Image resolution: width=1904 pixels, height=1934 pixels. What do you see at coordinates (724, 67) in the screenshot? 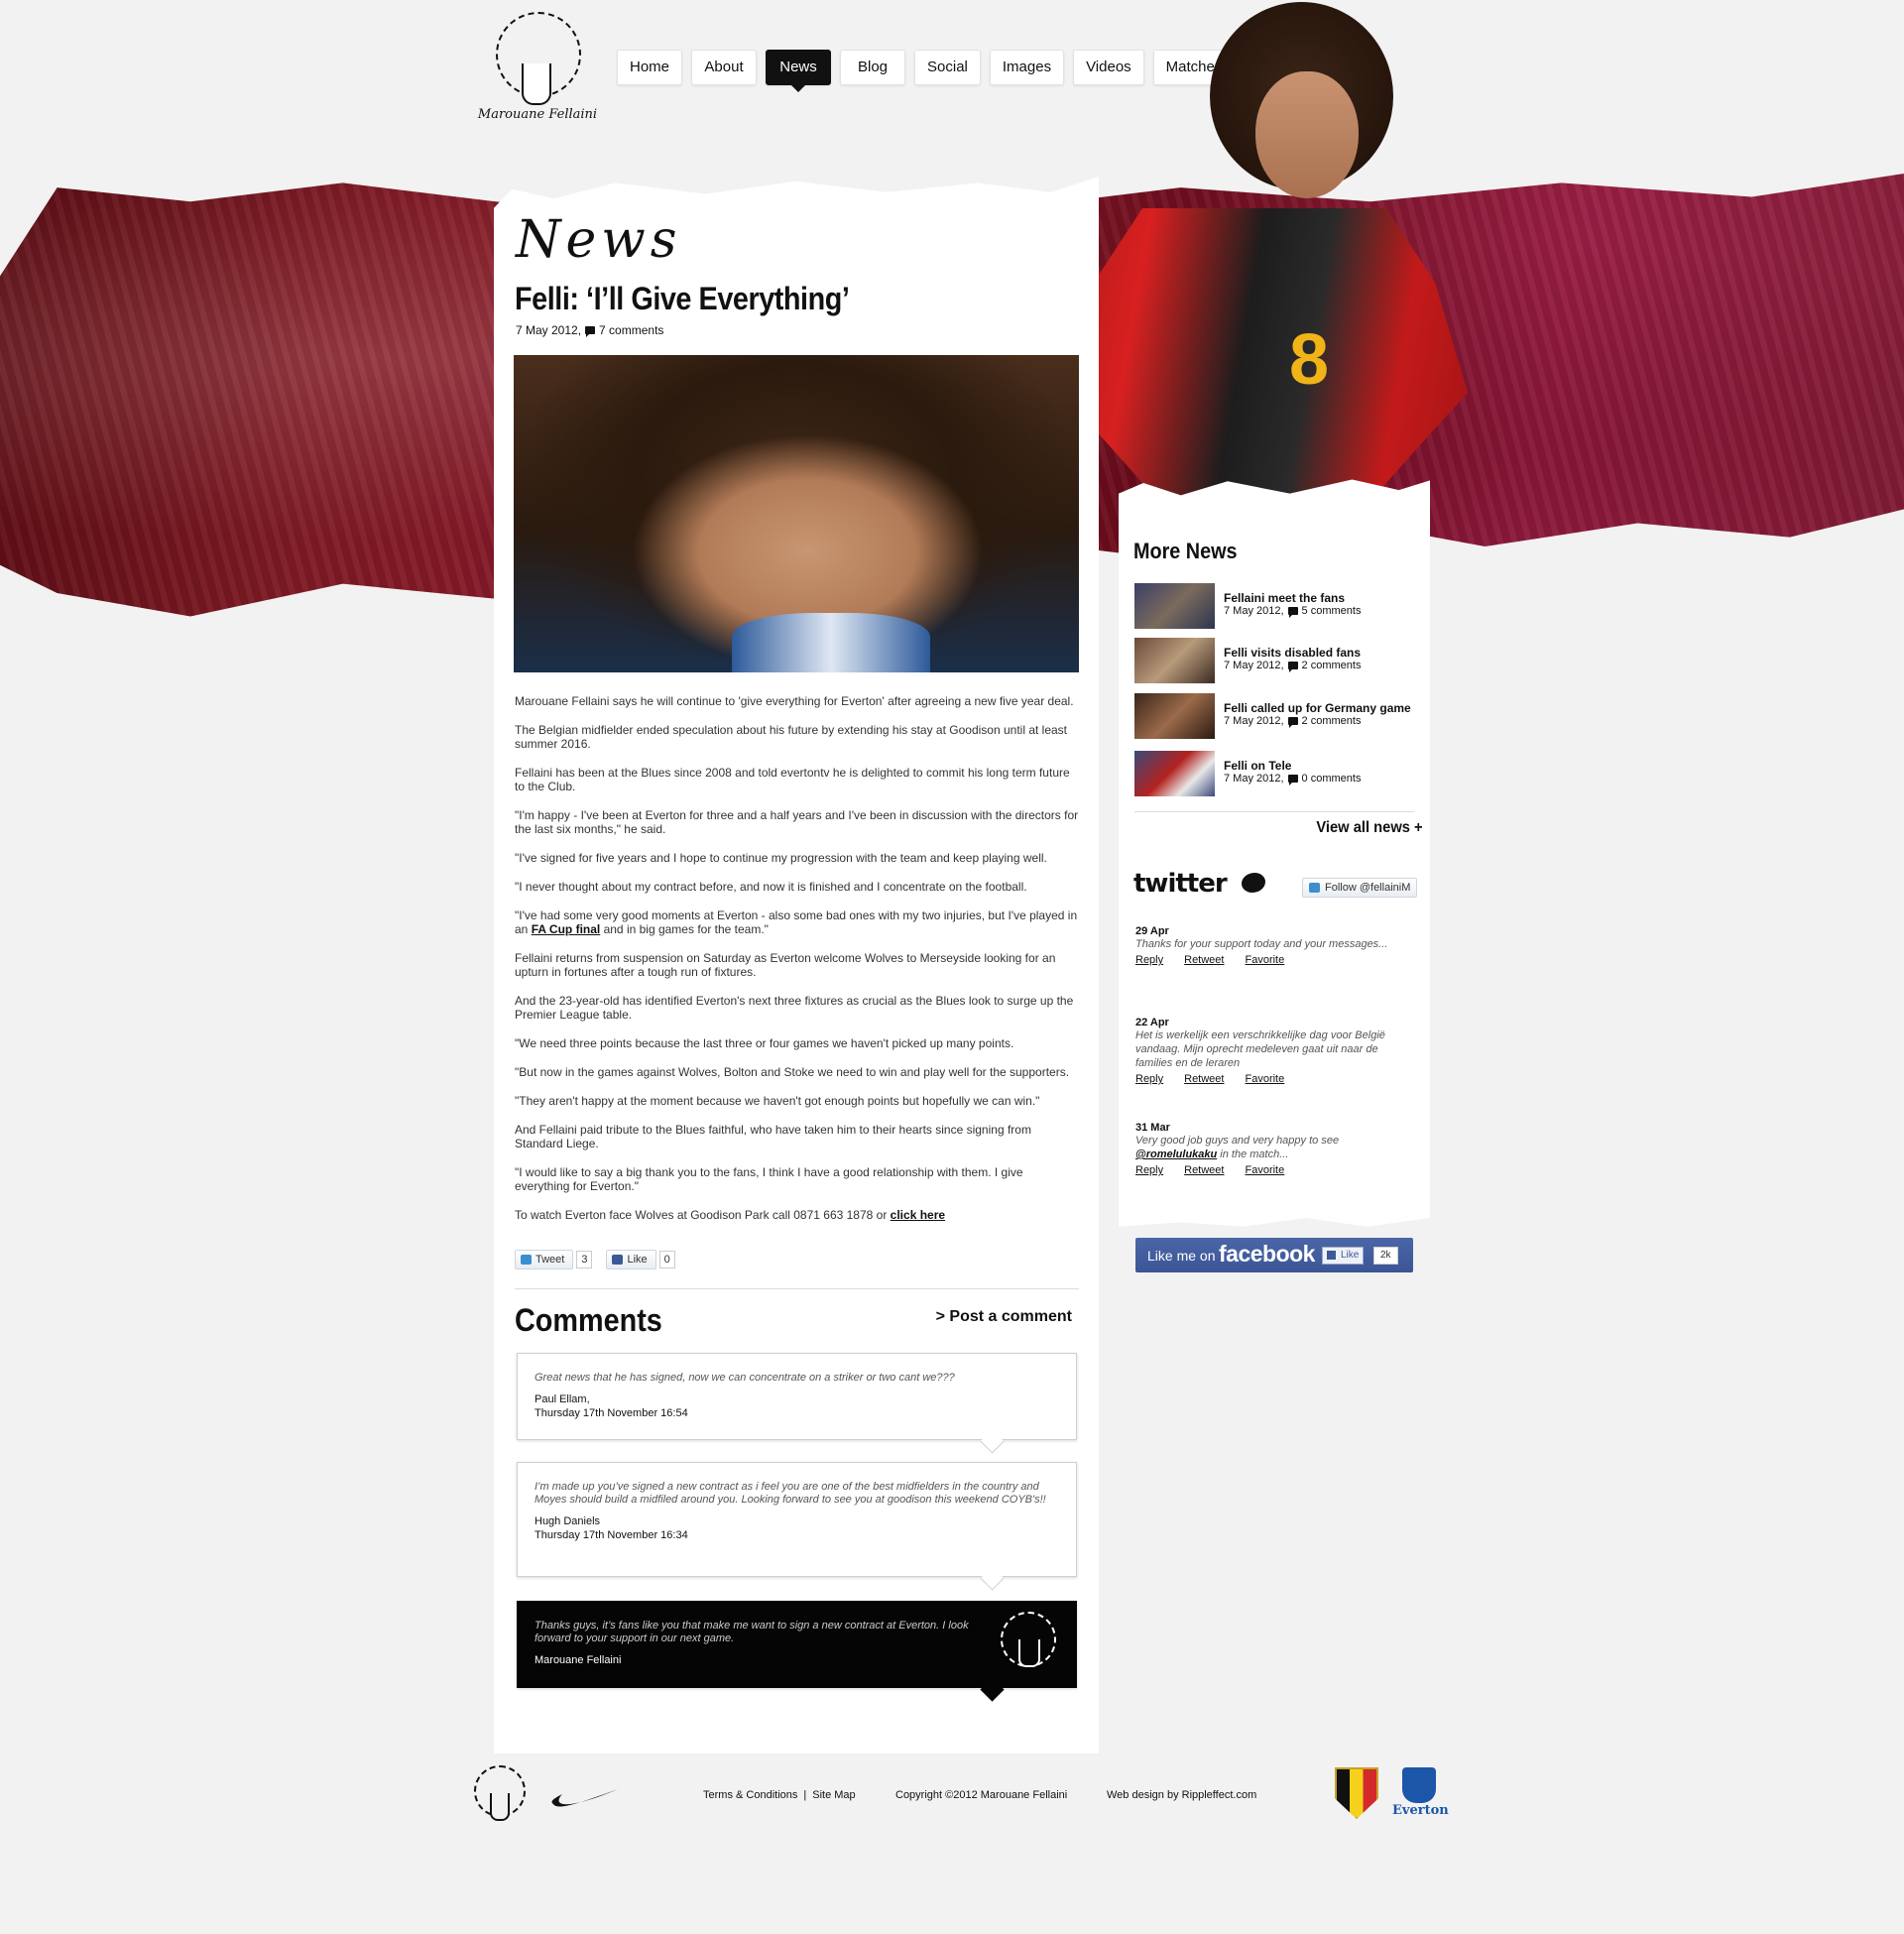
I see `nav-about: About` at bounding box center [724, 67].